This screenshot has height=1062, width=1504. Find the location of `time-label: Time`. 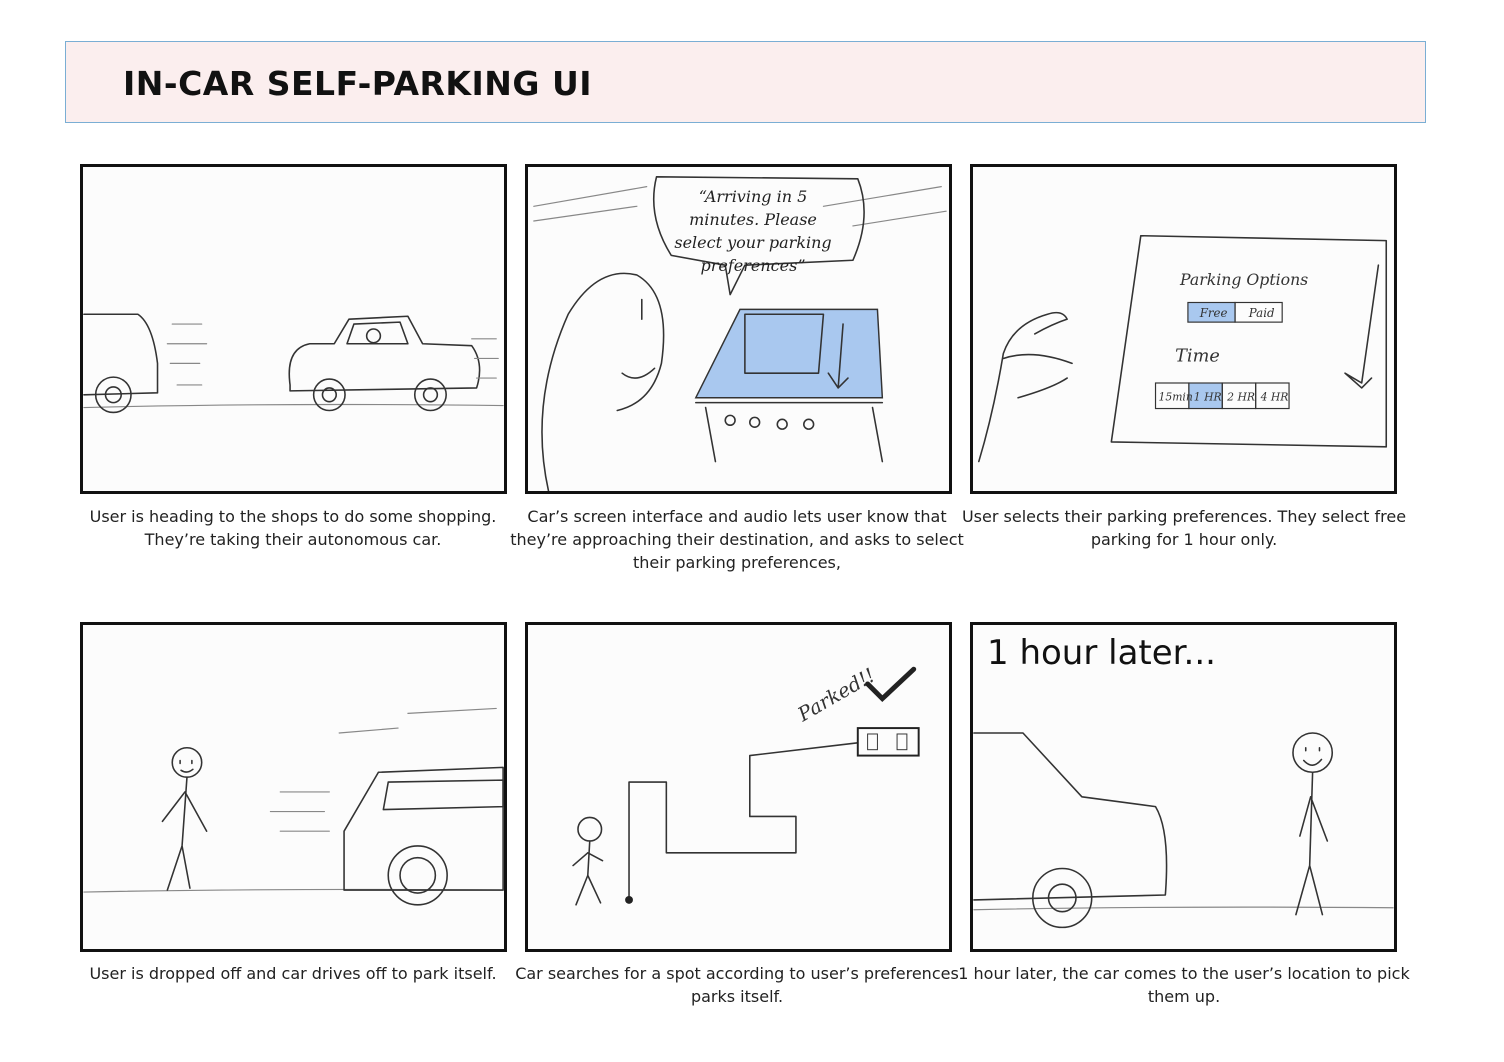

time-label: Time is located at coordinates (1197, 356).